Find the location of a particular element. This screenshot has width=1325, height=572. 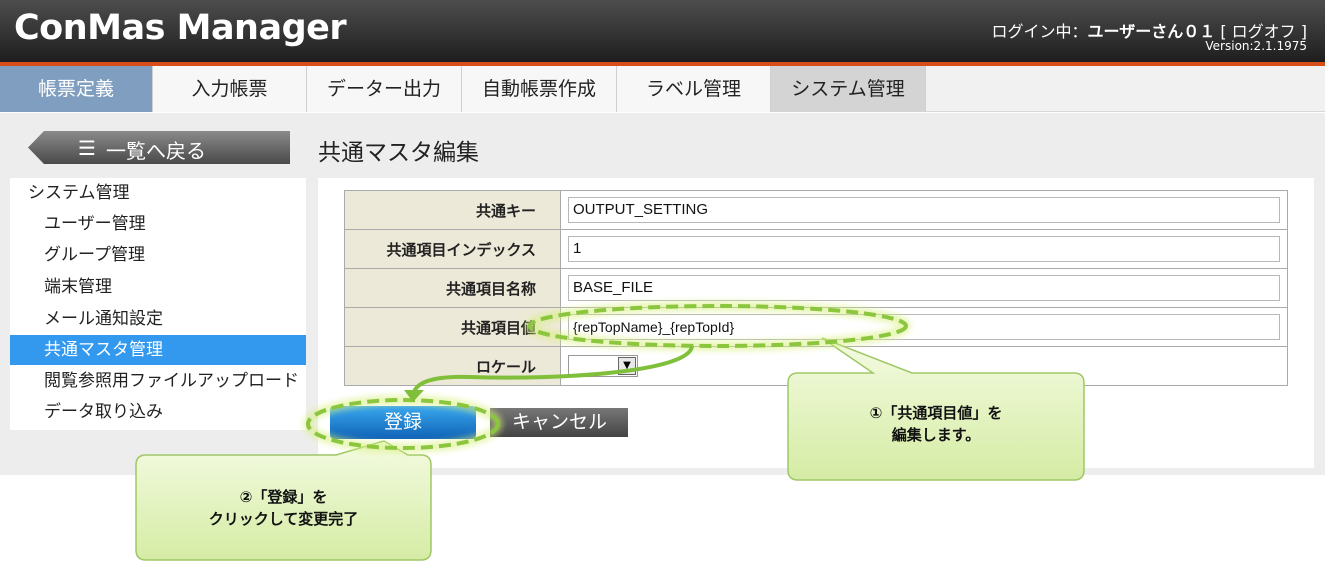

callout-register-line2: クリックして変更完了 is located at coordinates (283, 519).